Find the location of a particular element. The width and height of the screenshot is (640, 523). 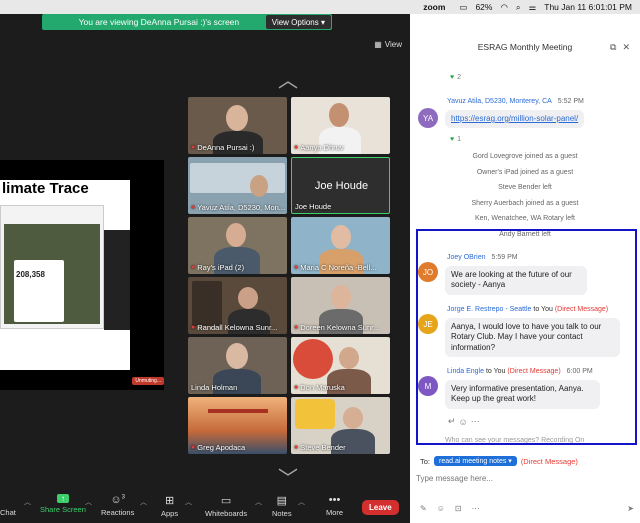

emoji-picker-icon: ☺ is located at coordinates (441, 508).